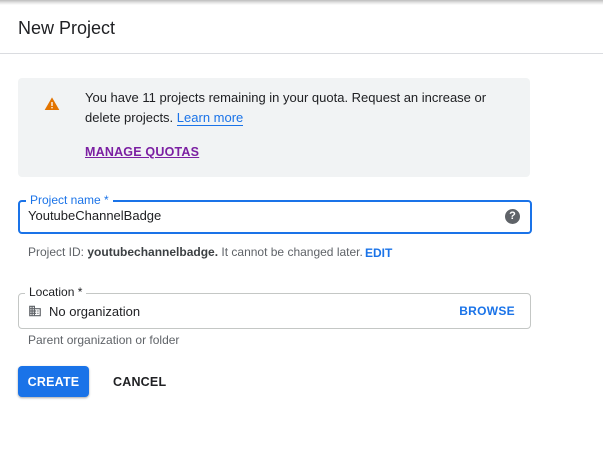 The width and height of the screenshot is (603, 470). What do you see at coordinates (35, 311) in the screenshot?
I see `building-icon` at bounding box center [35, 311].